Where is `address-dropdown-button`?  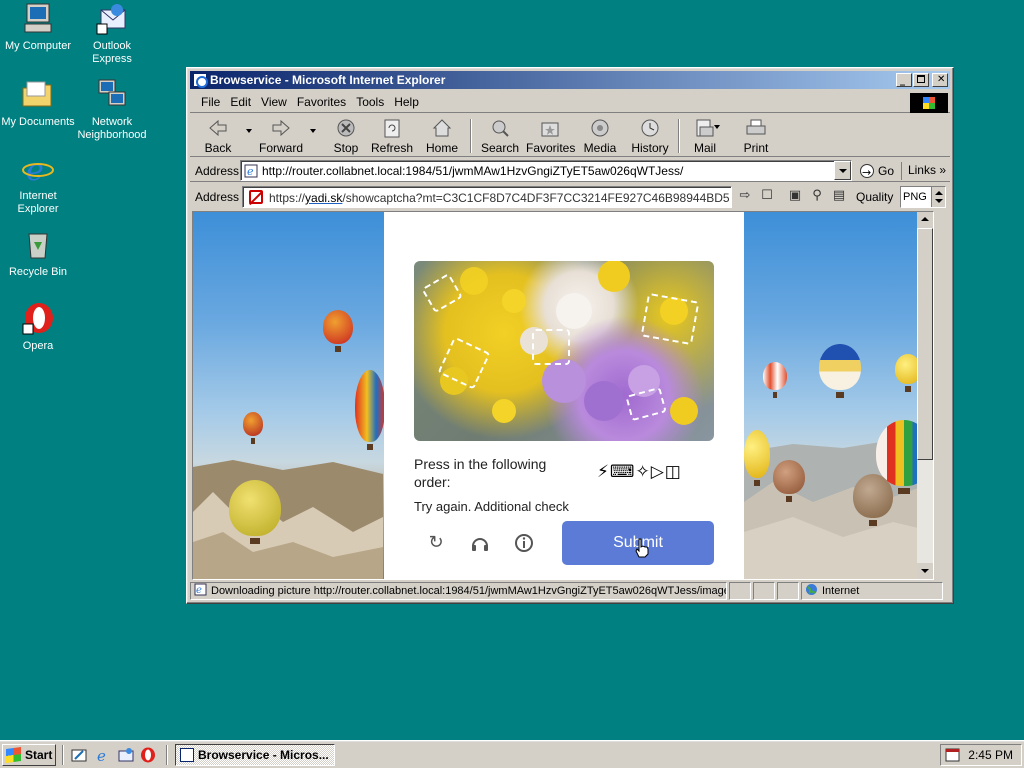 address-dropdown-button is located at coordinates (842, 170).